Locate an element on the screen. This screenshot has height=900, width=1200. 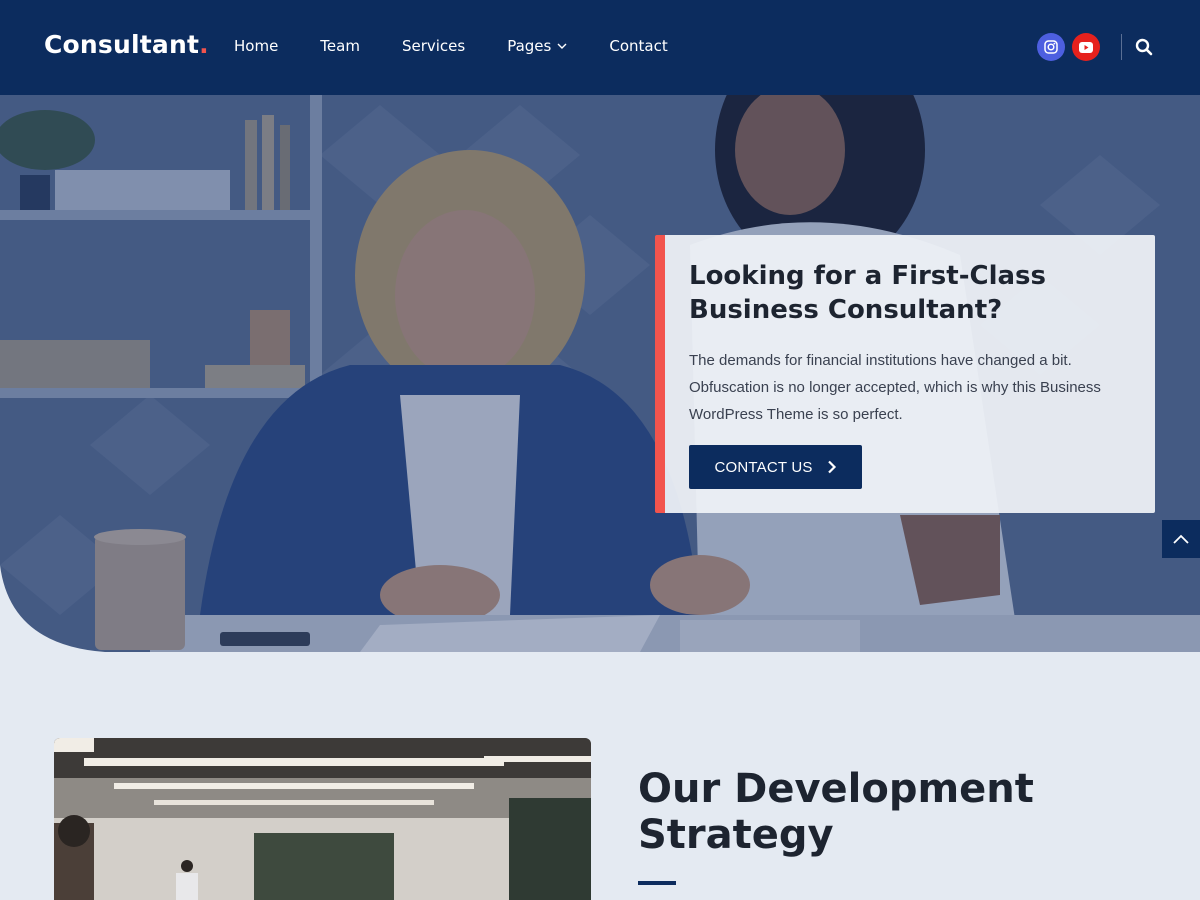
main-nav: Home Team Services Pages Contact is located at coordinates (472, 46).